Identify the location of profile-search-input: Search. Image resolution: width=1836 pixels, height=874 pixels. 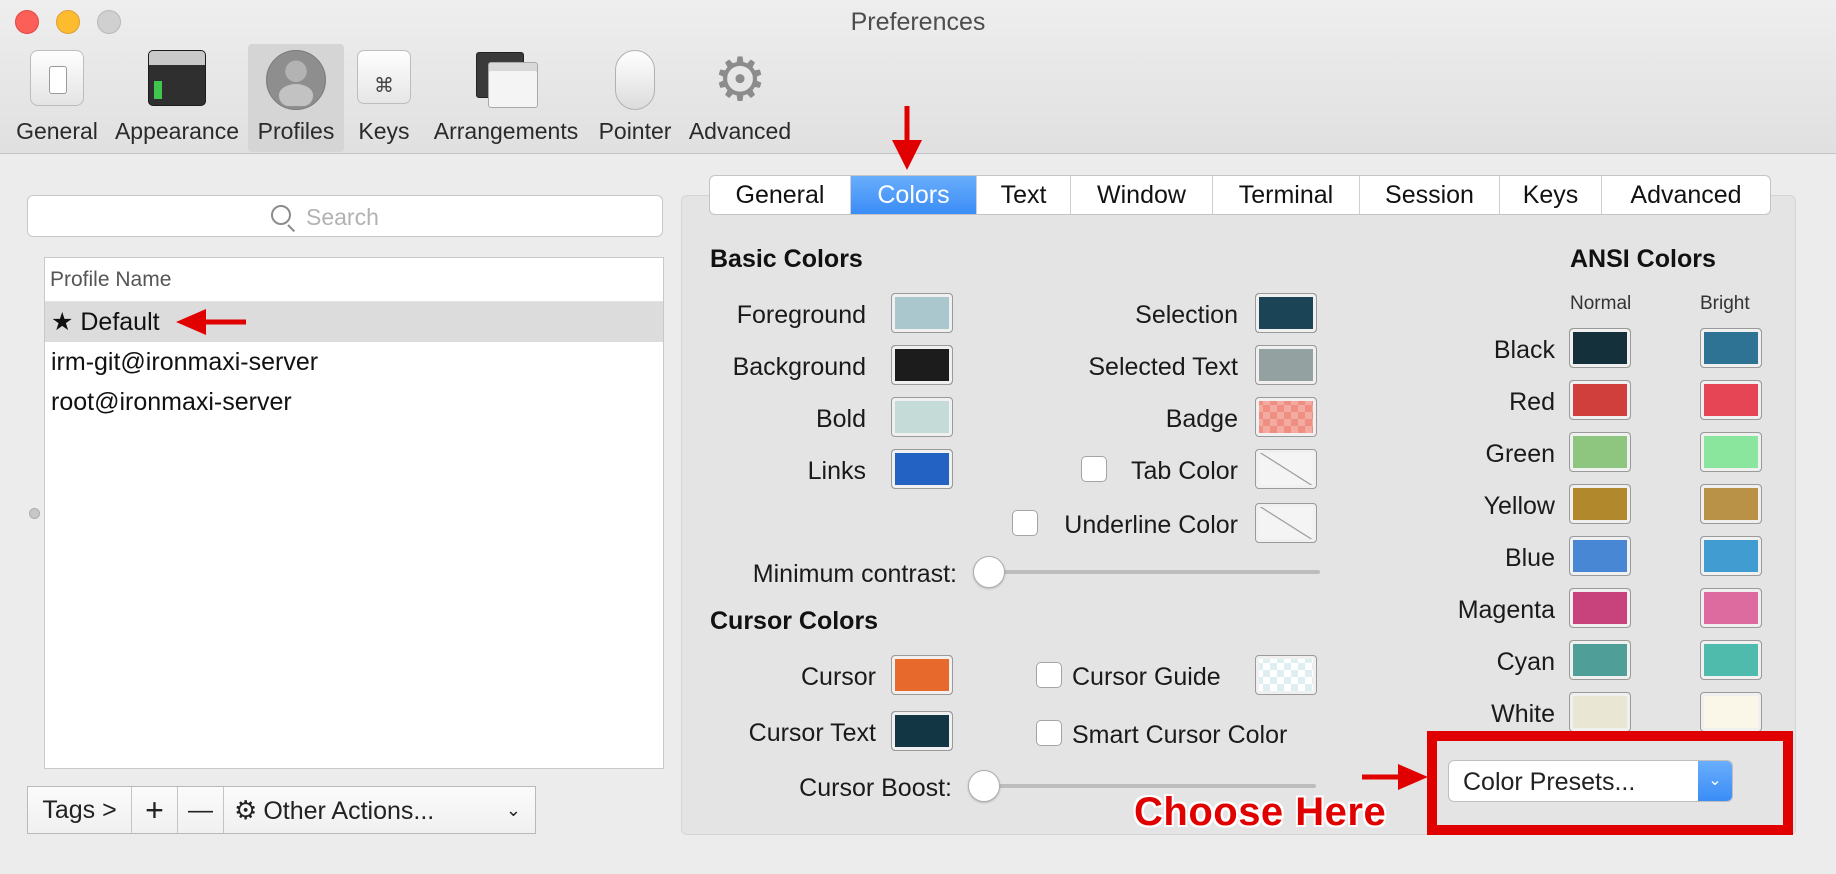
(345, 216).